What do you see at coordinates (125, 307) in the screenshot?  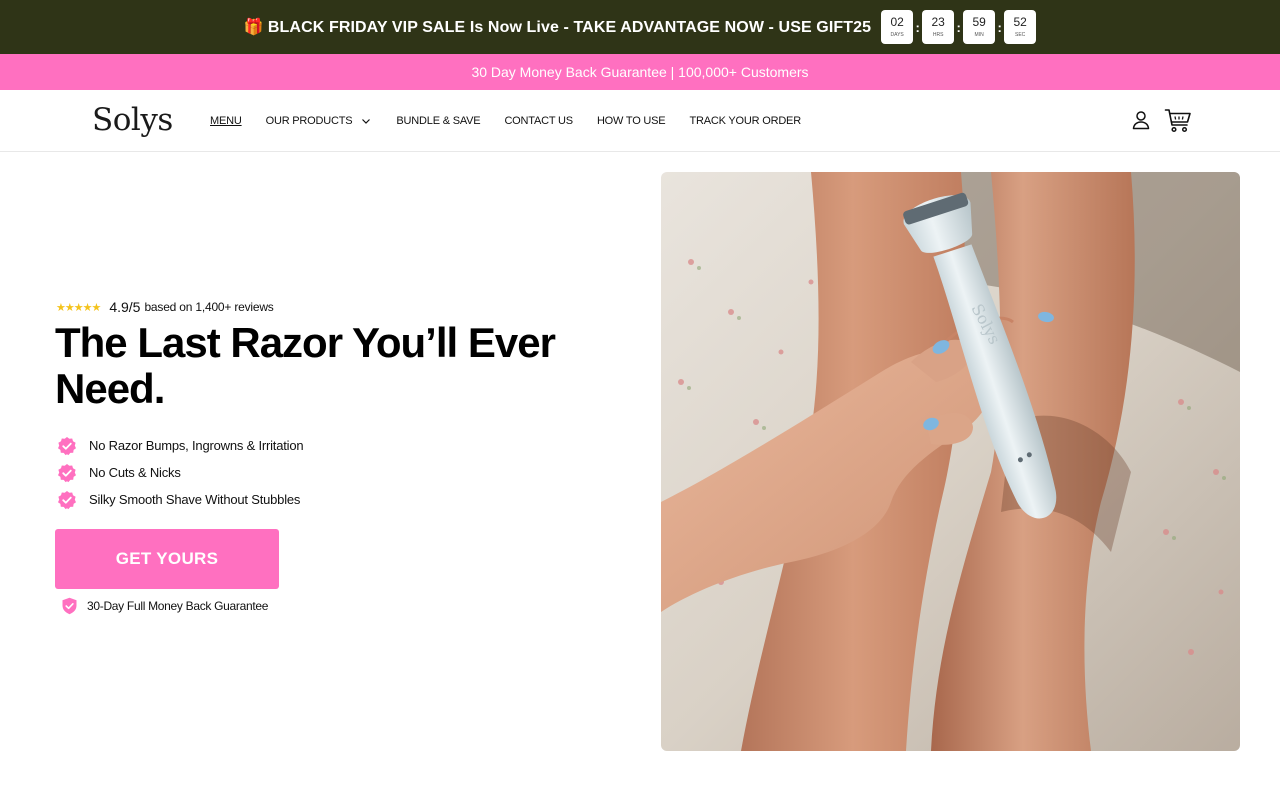 I see `rating-score: 4.9/5` at bounding box center [125, 307].